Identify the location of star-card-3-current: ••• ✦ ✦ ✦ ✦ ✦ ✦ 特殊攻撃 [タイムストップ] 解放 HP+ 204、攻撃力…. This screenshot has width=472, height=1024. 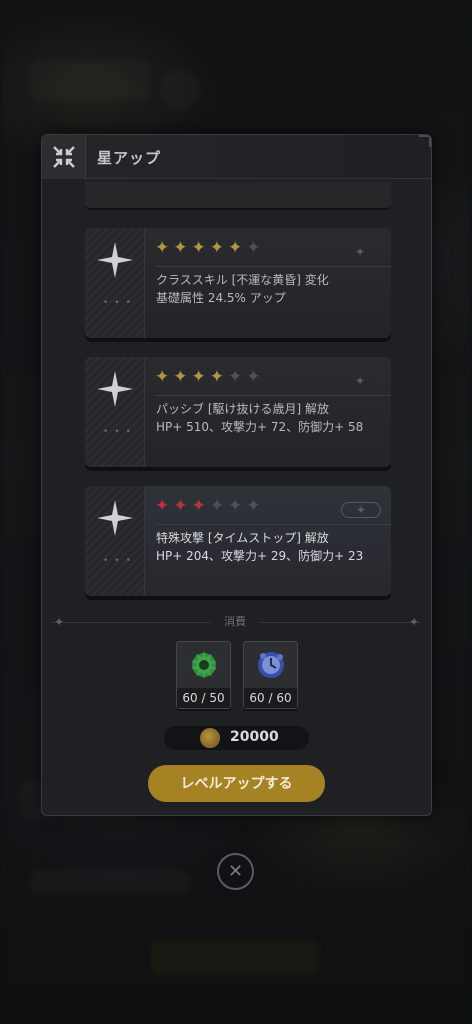
(238, 541).